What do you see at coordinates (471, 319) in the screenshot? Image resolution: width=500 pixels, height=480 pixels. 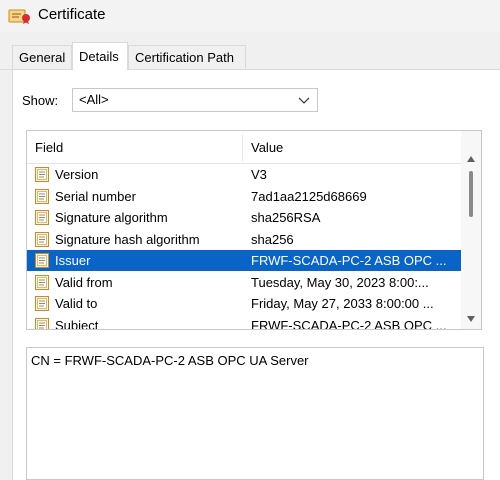 I see `scroll-down-icon` at bounding box center [471, 319].